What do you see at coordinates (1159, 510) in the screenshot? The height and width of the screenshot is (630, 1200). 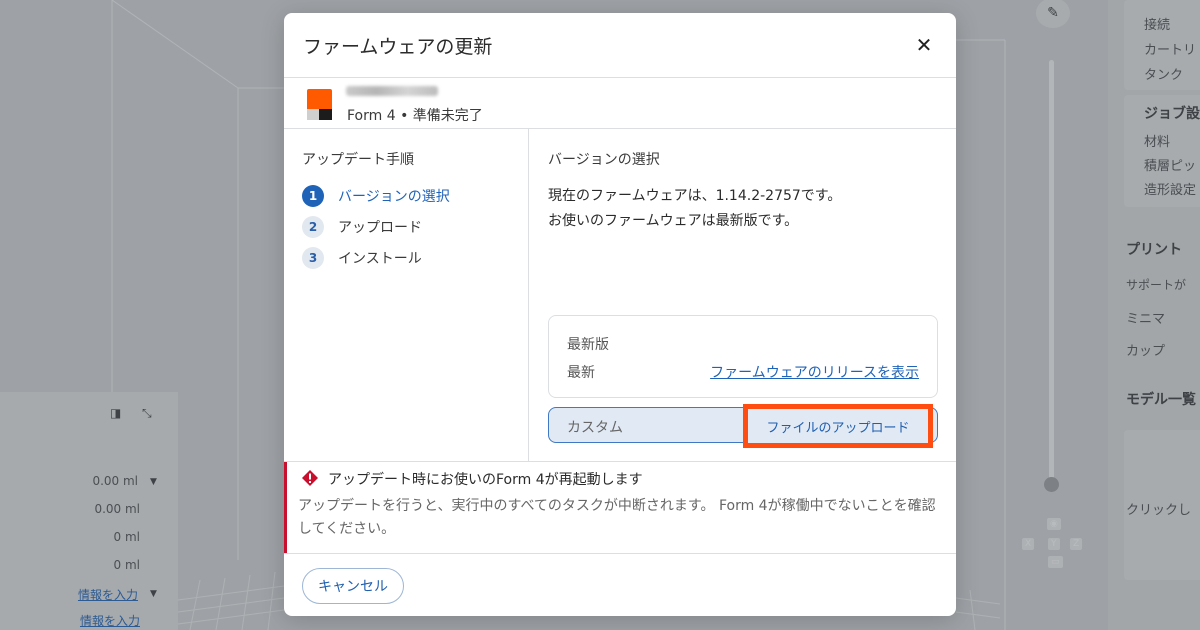 I see `model-click-hint: クリックし` at bounding box center [1159, 510].